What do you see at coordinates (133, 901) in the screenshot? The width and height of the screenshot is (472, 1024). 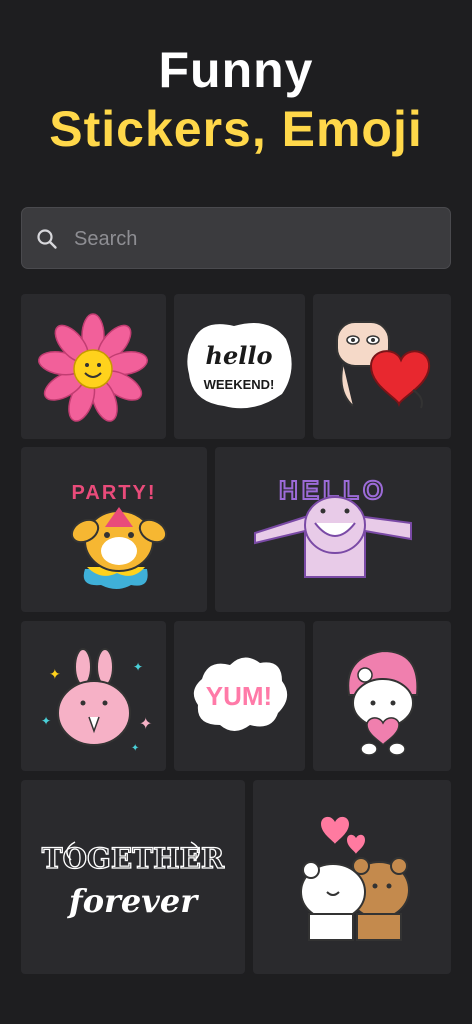 I see `sticker-forever-text: forever` at bounding box center [133, 901].